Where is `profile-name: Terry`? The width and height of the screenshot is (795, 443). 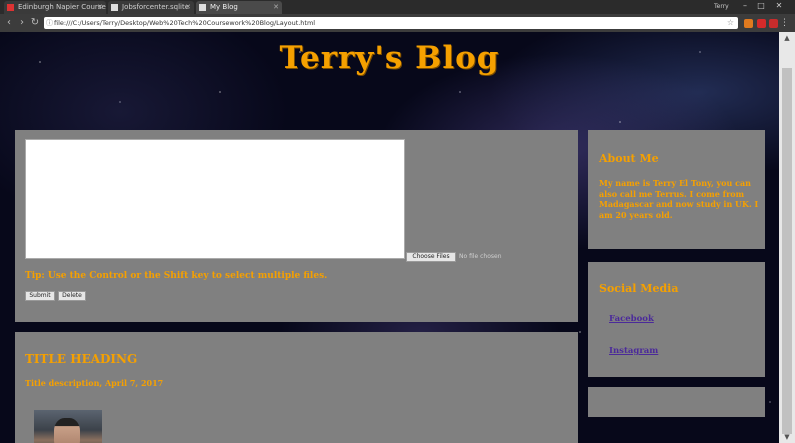 profile-name: Terry is located at coordinates (721, 7).